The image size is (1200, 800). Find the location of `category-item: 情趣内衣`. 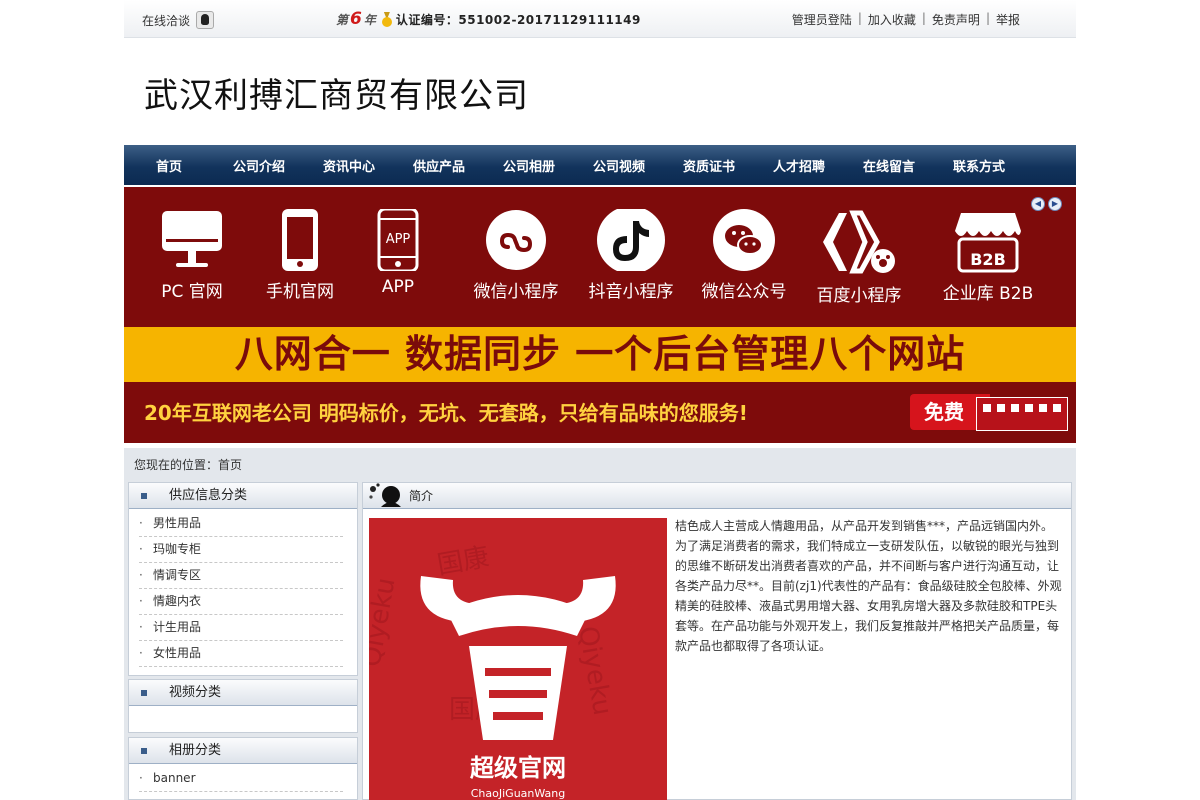

category-item: 情趣内衣 is located at coordinates (241, 602).